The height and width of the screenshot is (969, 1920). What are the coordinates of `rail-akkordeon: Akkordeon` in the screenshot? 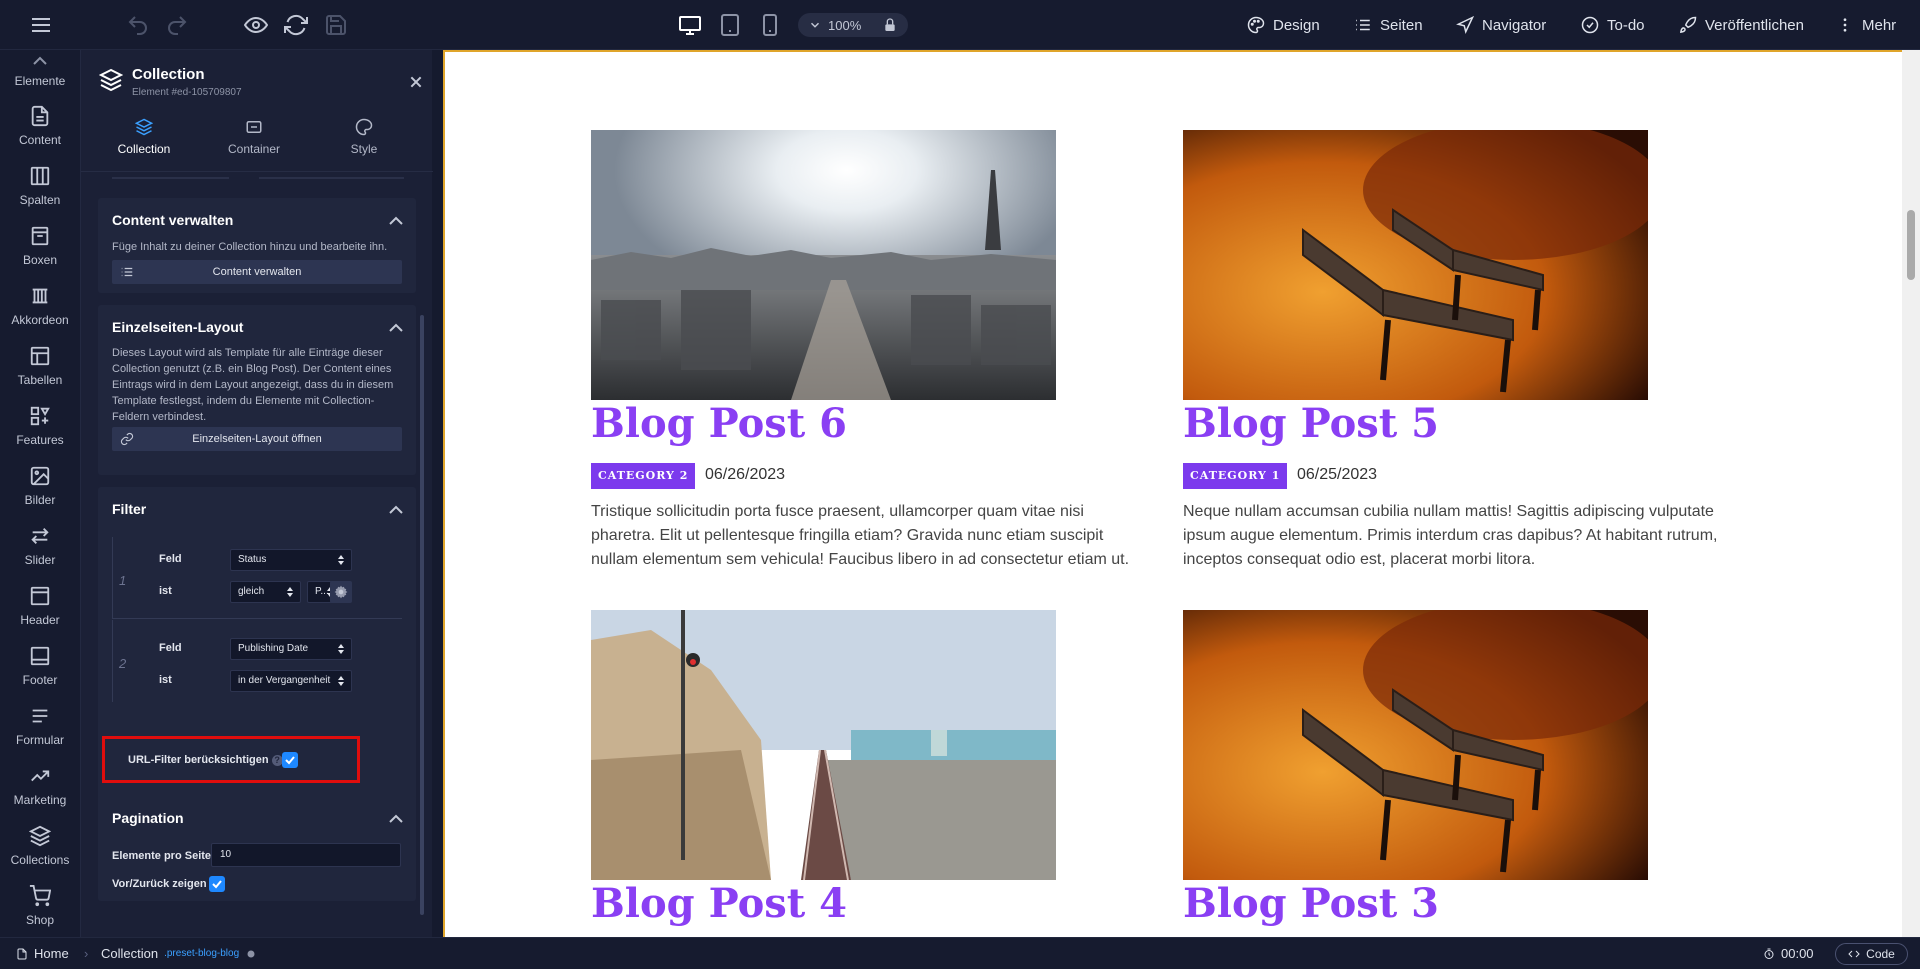 It's located at (40, 313).